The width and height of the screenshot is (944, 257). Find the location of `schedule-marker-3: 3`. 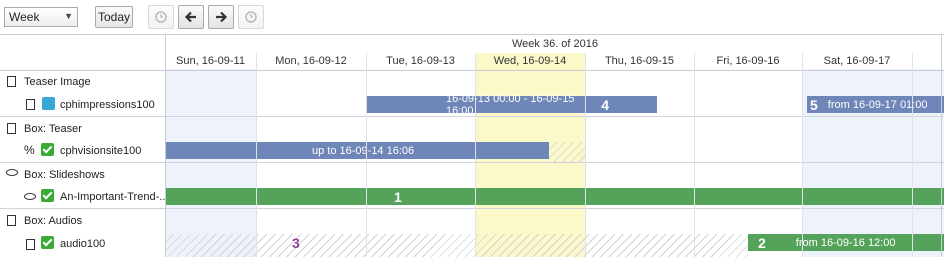

schedule-marker-3: 3 is located at coordinates (296, 243).